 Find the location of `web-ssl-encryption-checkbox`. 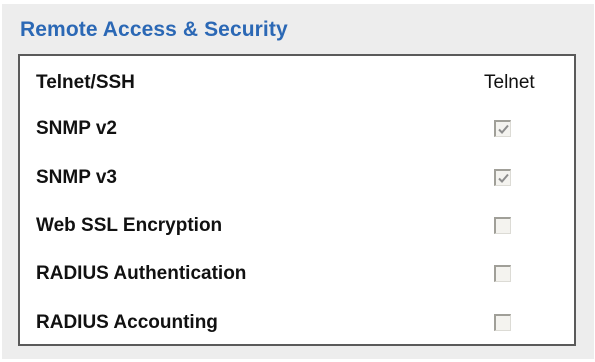

web-ssl-encryption-checkbox is located at coordinates (502, 225).